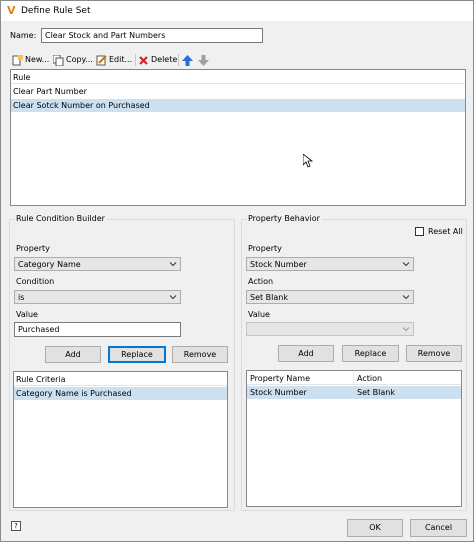 The height and width of the screenshot is (542, 474). I want to click on action-cell: Set Blank, so click(376, 392).